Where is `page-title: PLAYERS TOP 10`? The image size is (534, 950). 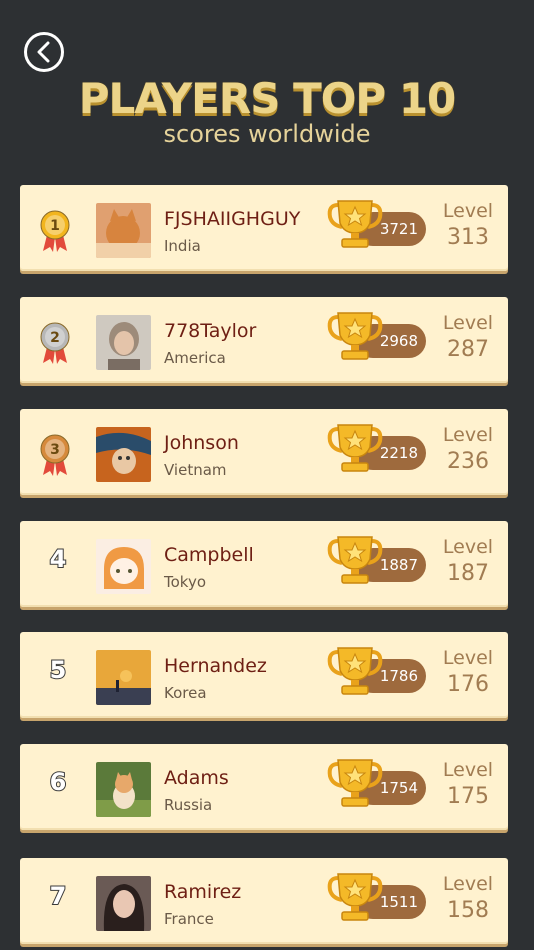
page-title: PLAYERS TOP 10 is located at coordinates (267, 98).